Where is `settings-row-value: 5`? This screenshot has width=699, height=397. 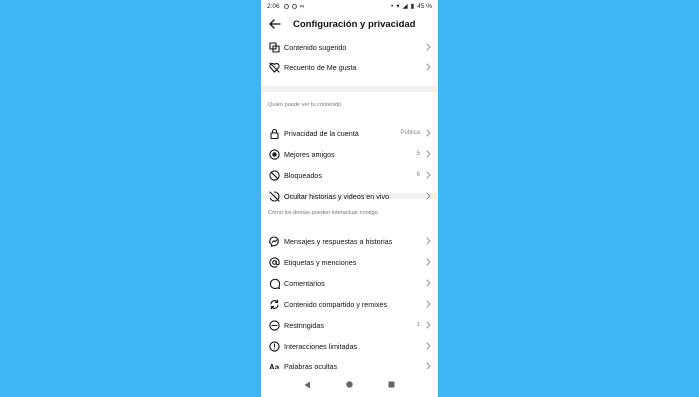 settings-row-value: 5 is located at coordinates (418, 154).